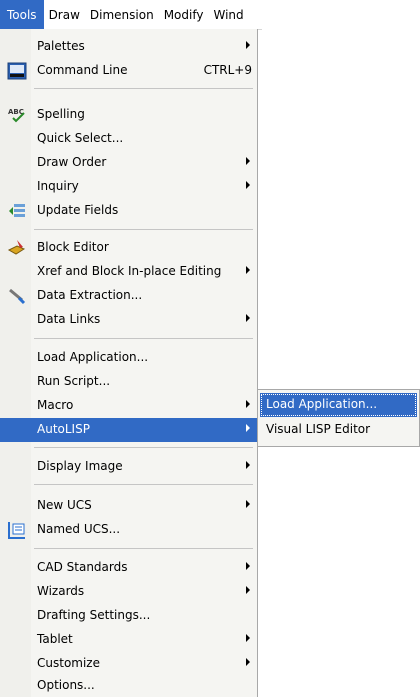  What do you see at coordinates (82, 567) in the screenshot?
I see `menu-item-label: CAD Standards` at bounding box center [82, 567].